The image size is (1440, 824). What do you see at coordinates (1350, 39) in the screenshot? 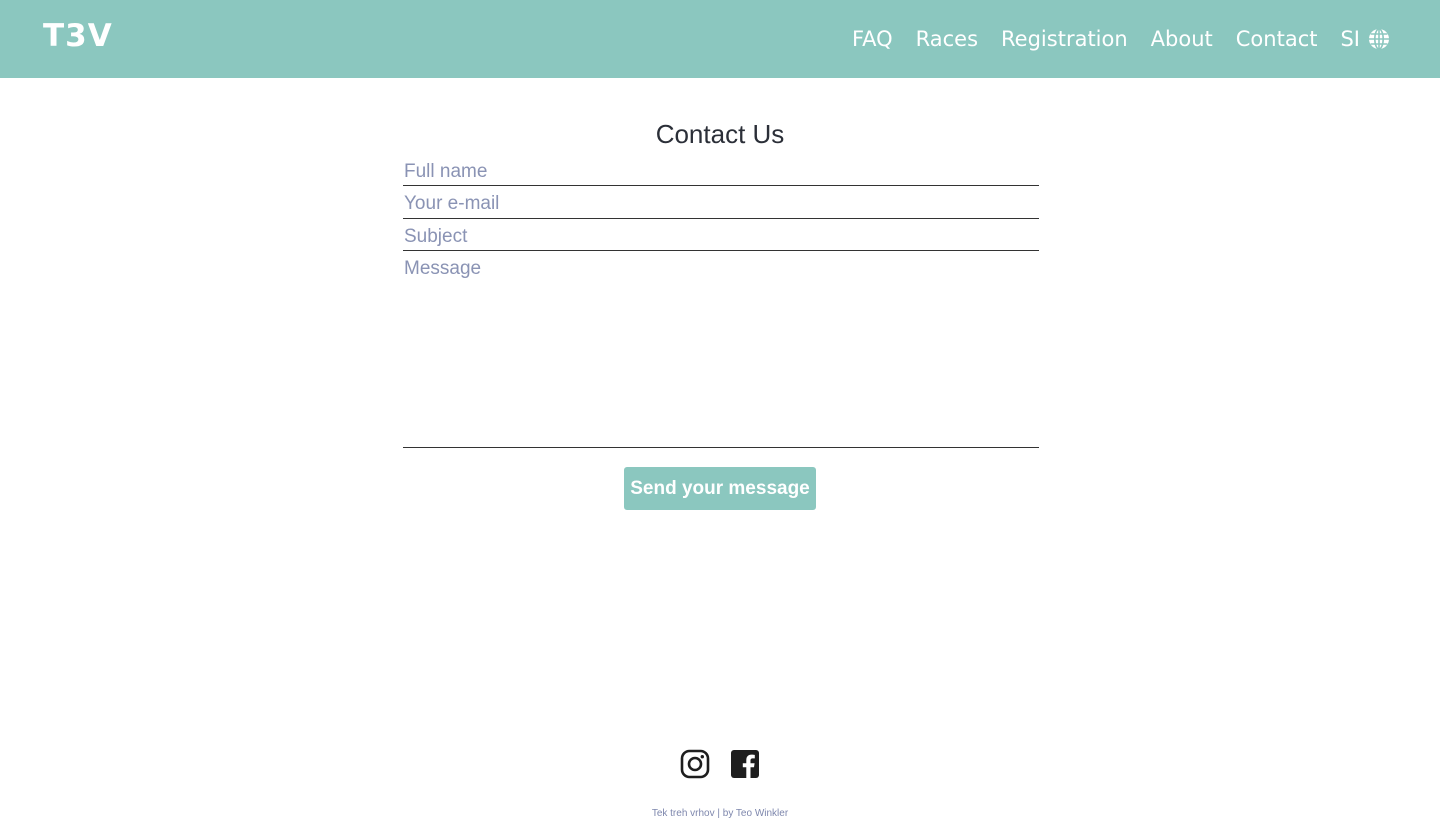
I see `language-label: SI` at bounding box center [1350, 39].